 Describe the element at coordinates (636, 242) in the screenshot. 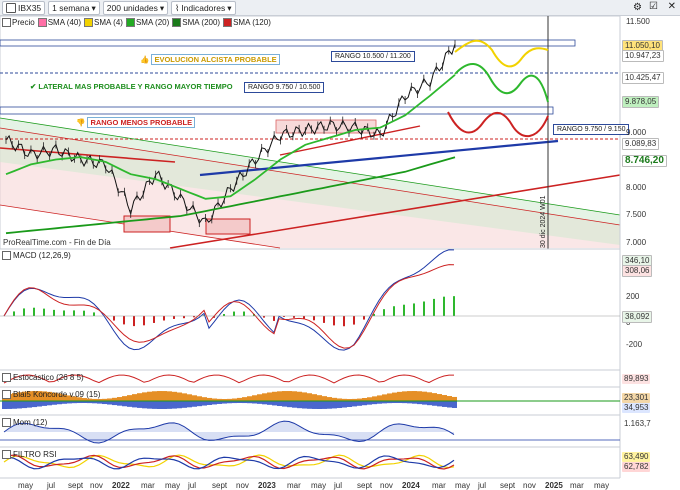

I see `price-axis-label: 7.000` at that location.